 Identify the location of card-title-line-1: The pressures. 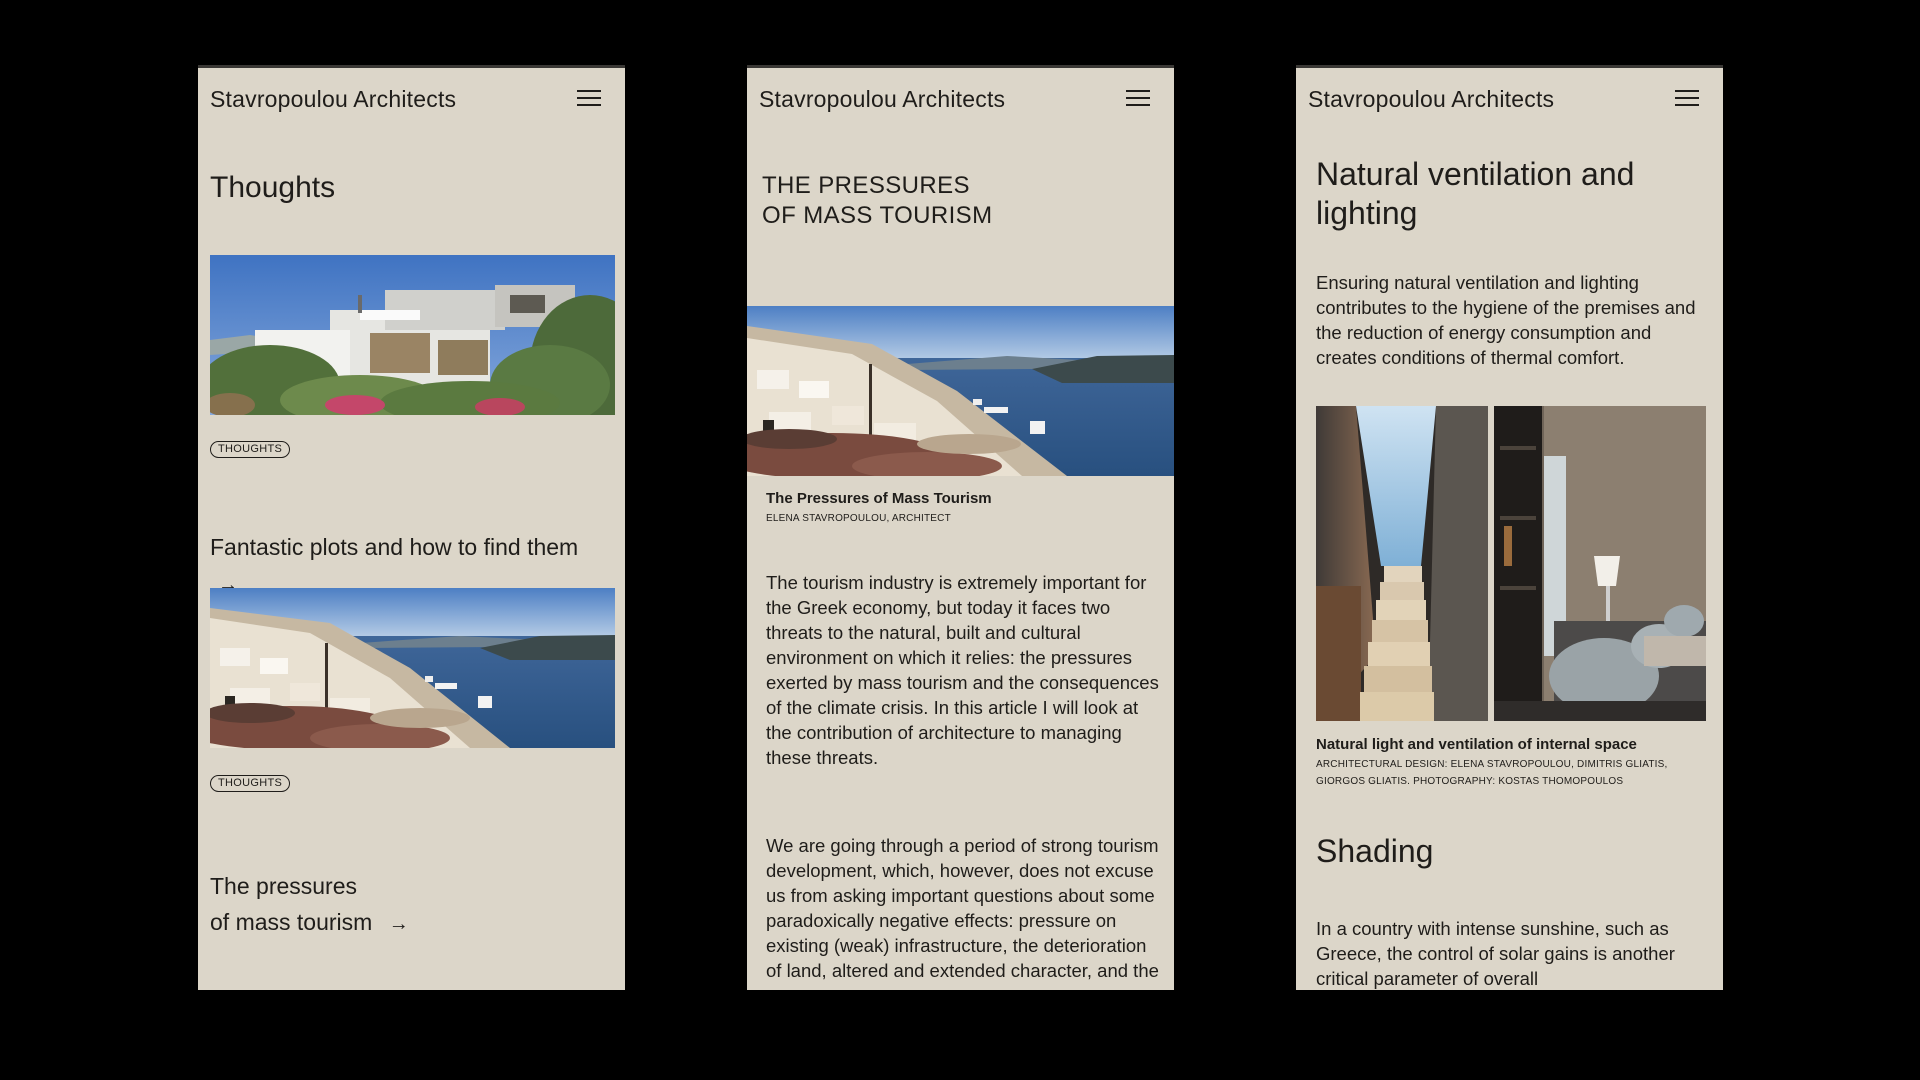
(284, 886).